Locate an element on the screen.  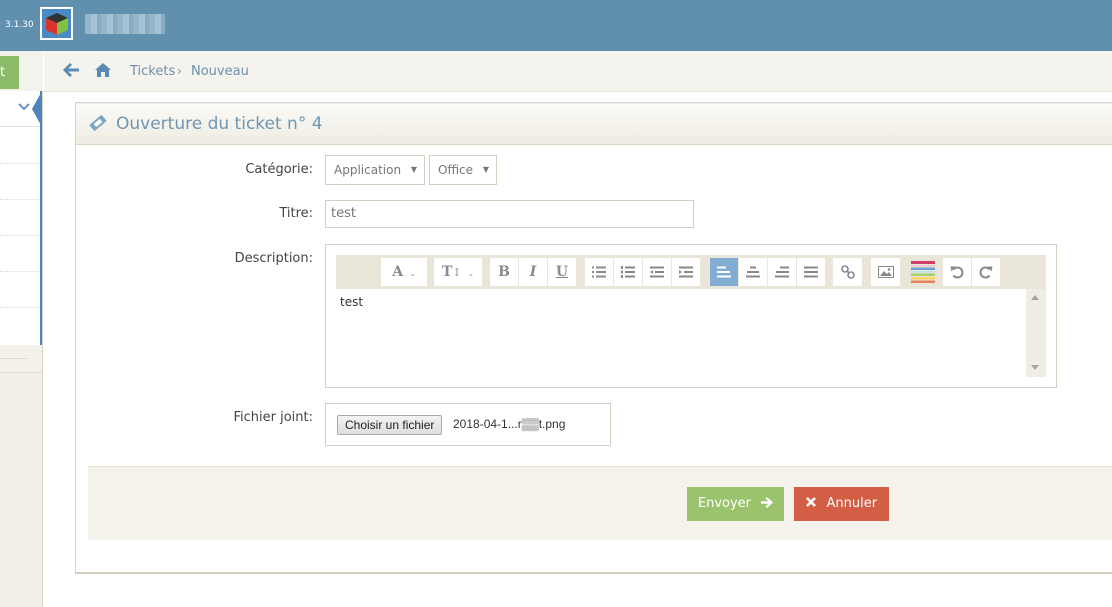
font-family-button: A ⌄ is located at coordinates (404, 272).